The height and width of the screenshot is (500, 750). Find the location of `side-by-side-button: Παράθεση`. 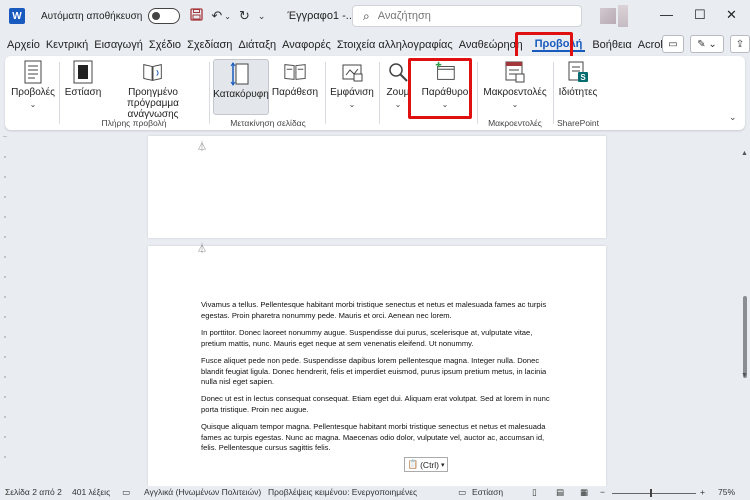

side-by-side-button: Παράθεση is located at coordinates (295, 79).